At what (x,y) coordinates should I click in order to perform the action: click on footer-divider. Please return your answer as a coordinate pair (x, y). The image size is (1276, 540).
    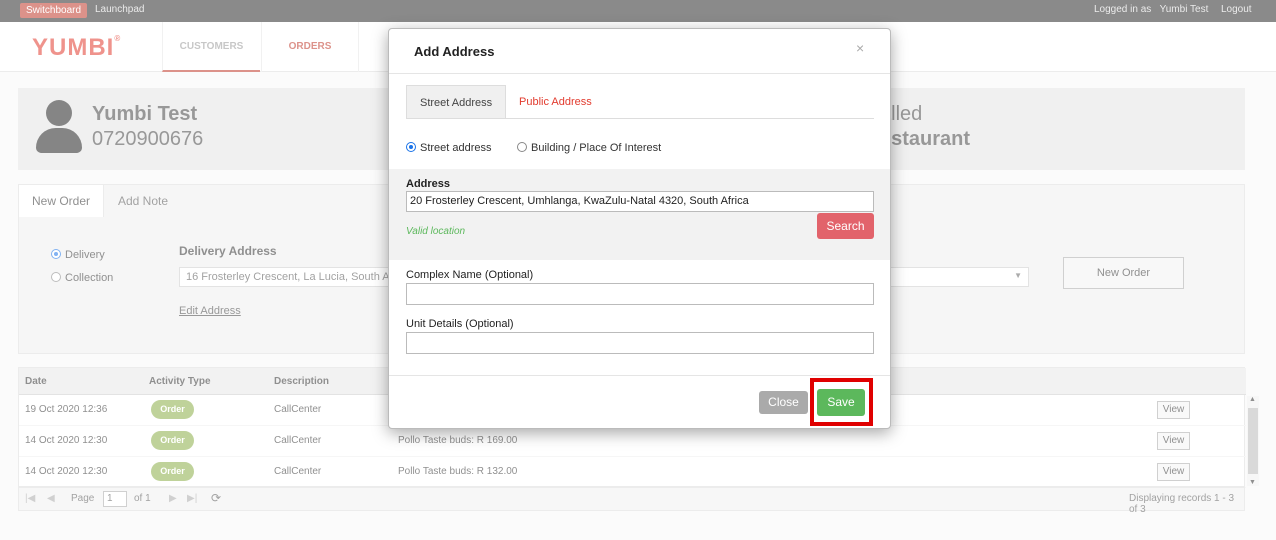
    Looking at the image, I should click on (639, 375).